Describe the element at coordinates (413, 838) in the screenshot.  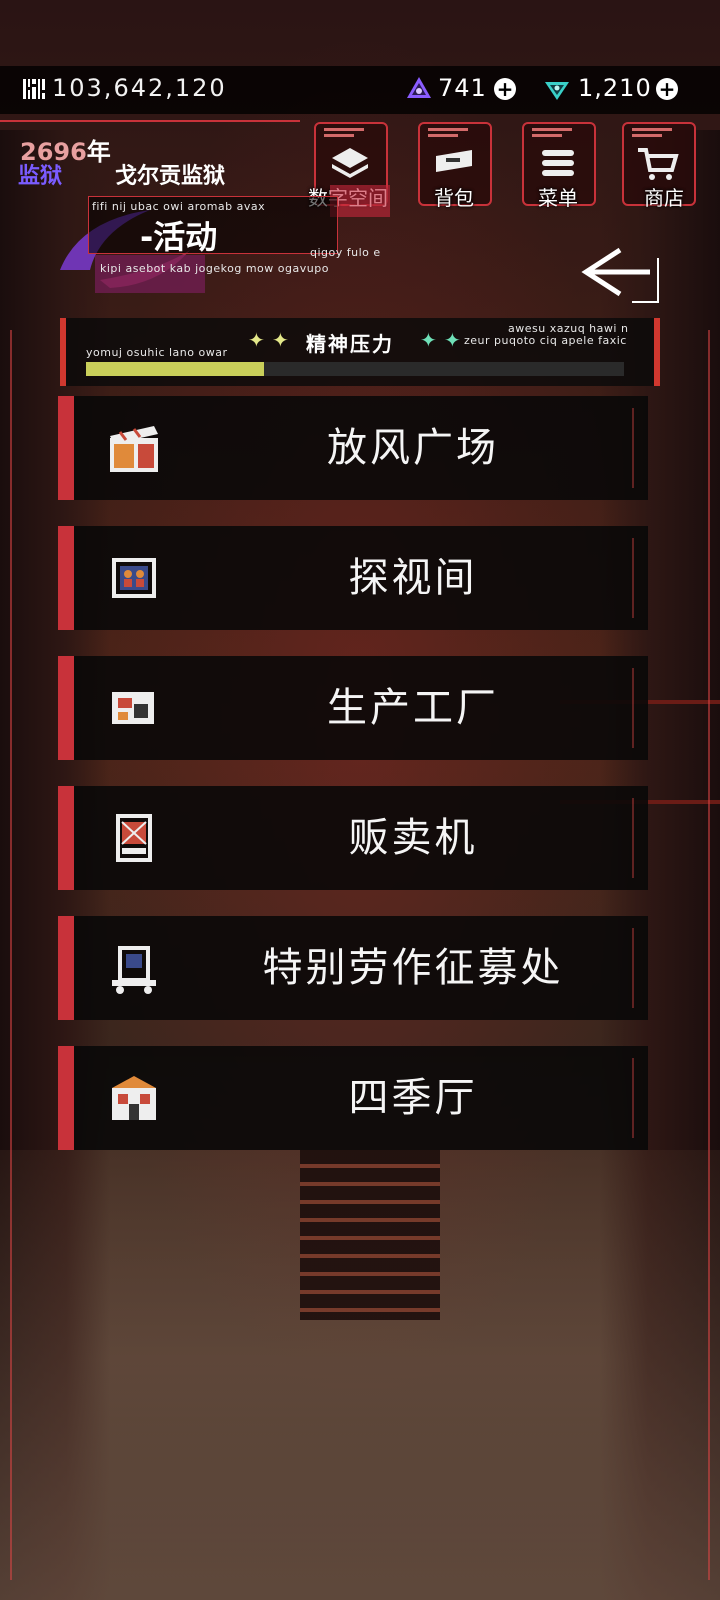
I see `menu-item-label: 贩卖机` at that location.